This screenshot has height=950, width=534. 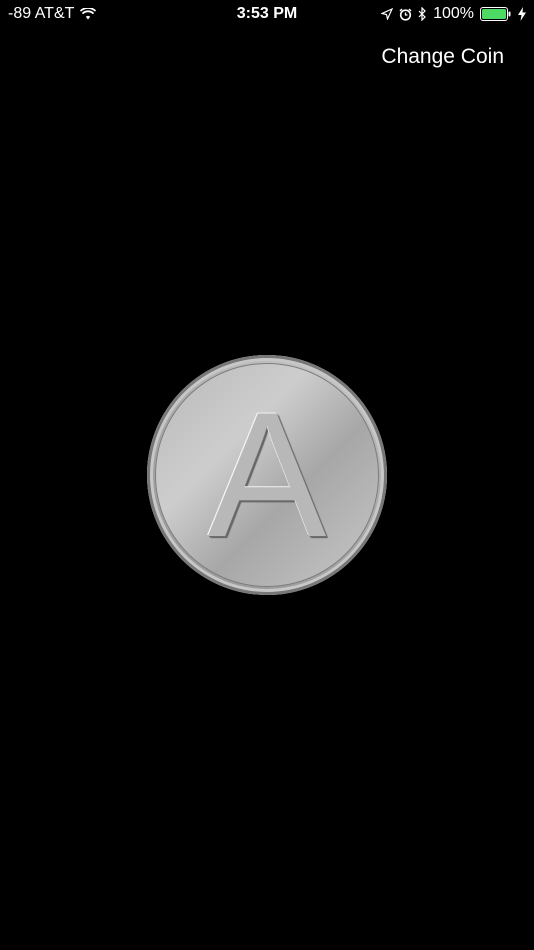 I want to click on coin-letter: A, so click(x=267, y=474).